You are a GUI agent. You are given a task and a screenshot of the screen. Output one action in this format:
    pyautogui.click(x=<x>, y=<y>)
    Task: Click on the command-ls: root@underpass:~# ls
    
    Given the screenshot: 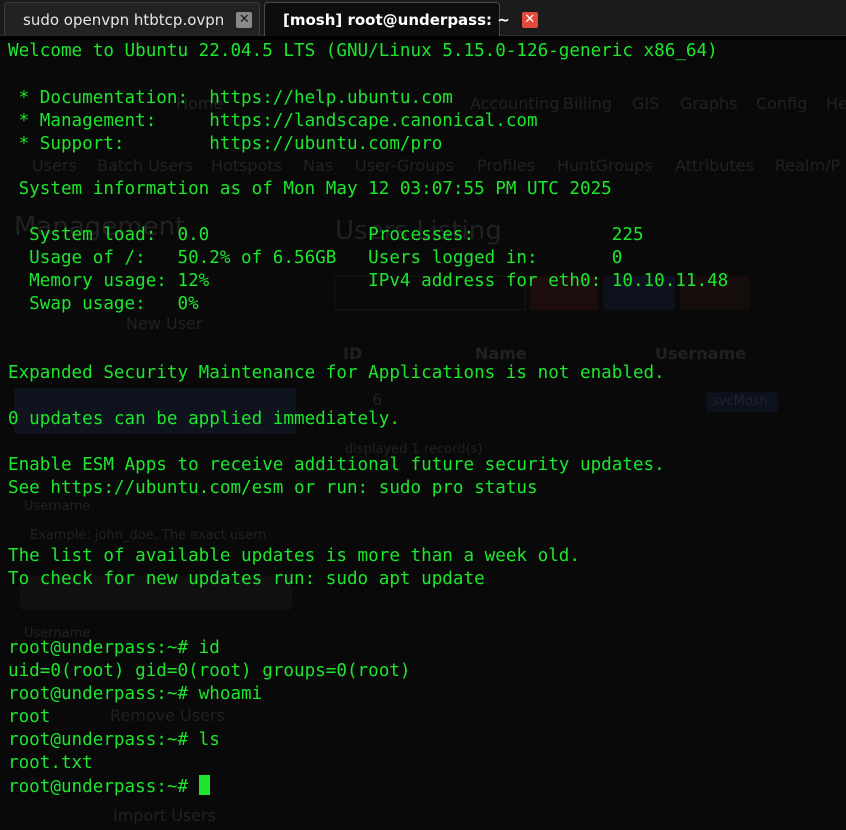 What is the action you would take?
    pyautogui.click(x=114, y=740)
    